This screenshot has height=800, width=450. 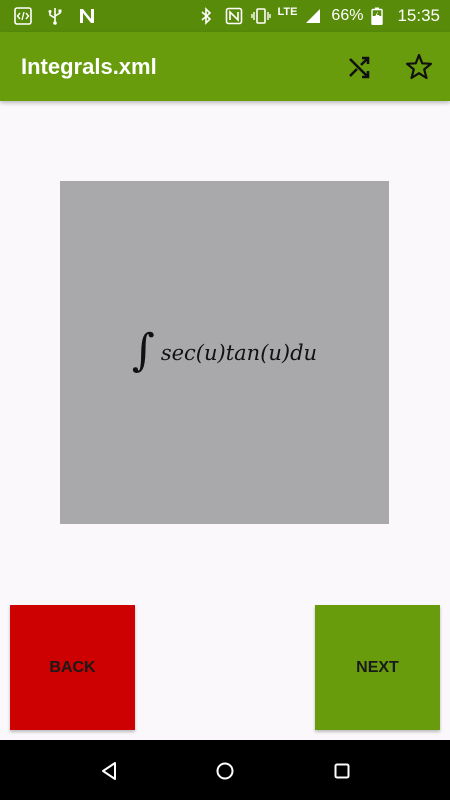 What do you see at coordinates (110, 771) in the screenshot?
I see `back-triangle-icon` at bounding box center [110, 771].